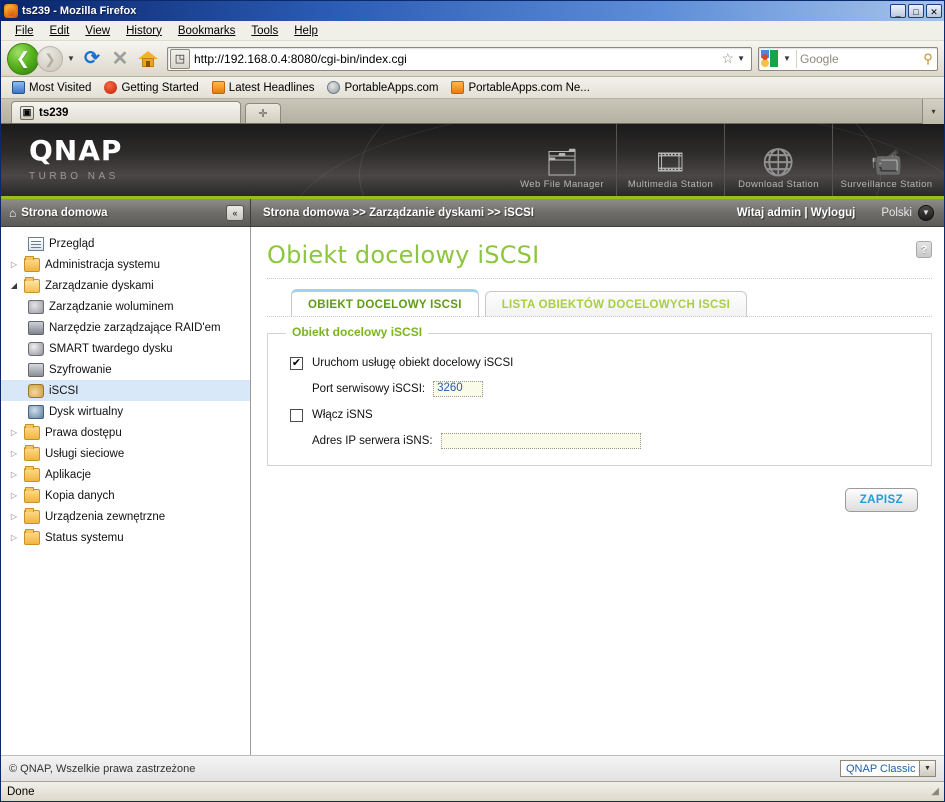 This screenshot has height=802, width=945. What do you see at coordinates (382, 87) in the screenshot?
I see `bookmark-portableapps: PortableApps.com` at bounding box center [382, 87].